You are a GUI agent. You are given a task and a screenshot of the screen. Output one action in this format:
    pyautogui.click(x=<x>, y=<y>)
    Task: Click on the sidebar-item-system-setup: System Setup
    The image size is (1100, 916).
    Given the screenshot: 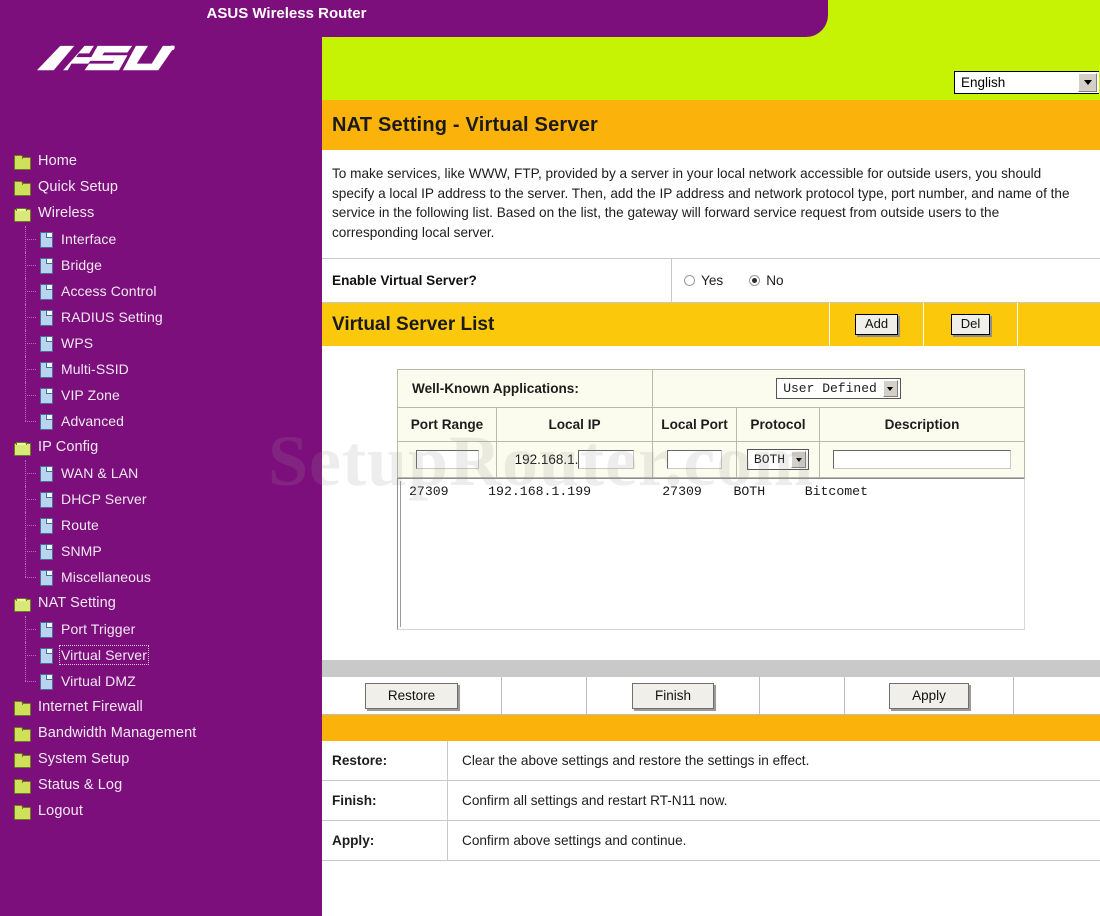 What is the action you would take?
    pyautogui.click(x=161, y=759)
    